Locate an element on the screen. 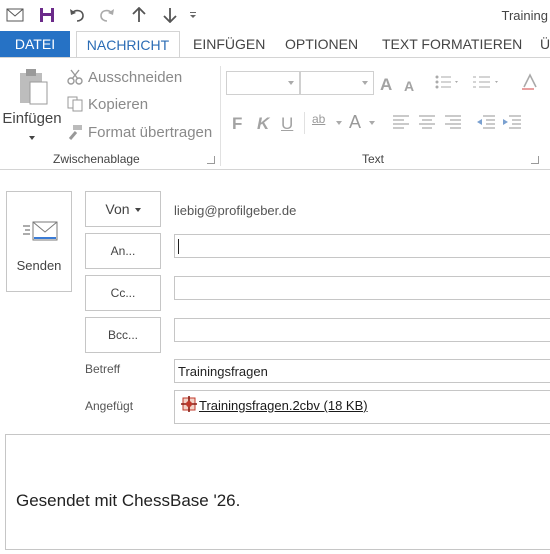 Image resolution: width=550 pixels, height=554 pixels. up-arrow-icon is located at coordinates (139, 15).